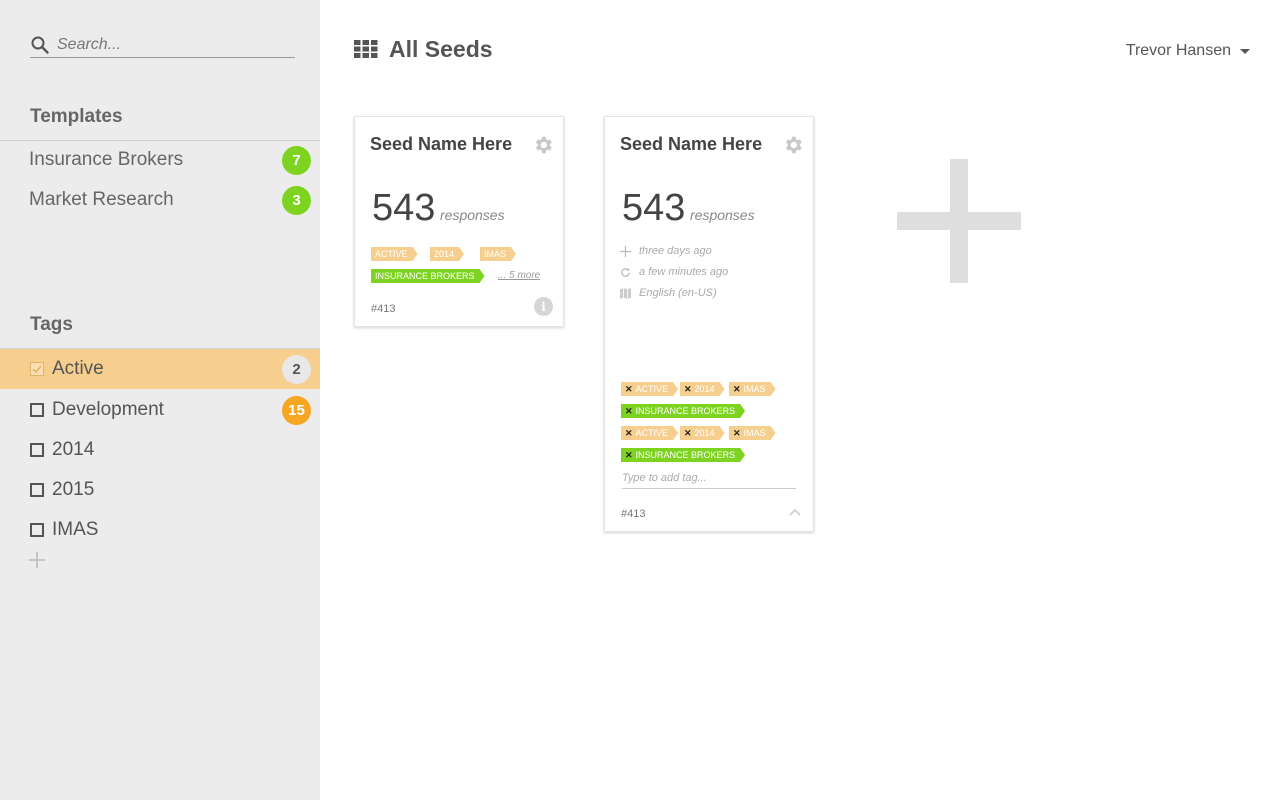  I want to click on tag-chip: IMAS, so click(498, 254).